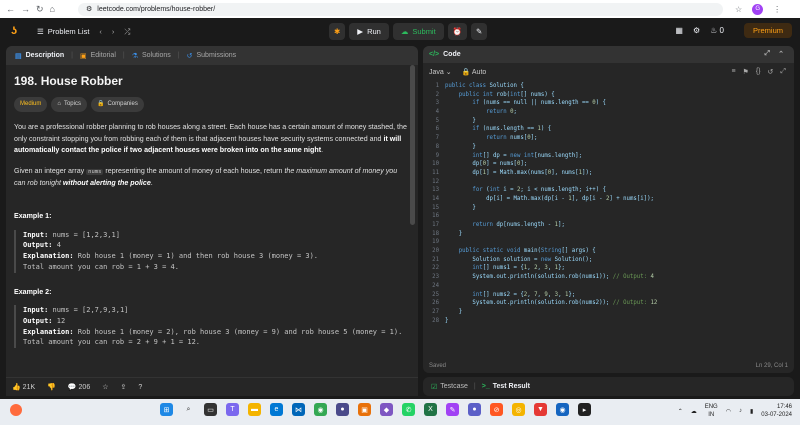 The height and width of the screenshot is (425, 800). I want to click on difficulty-badge: Medium, so click(31, 105).